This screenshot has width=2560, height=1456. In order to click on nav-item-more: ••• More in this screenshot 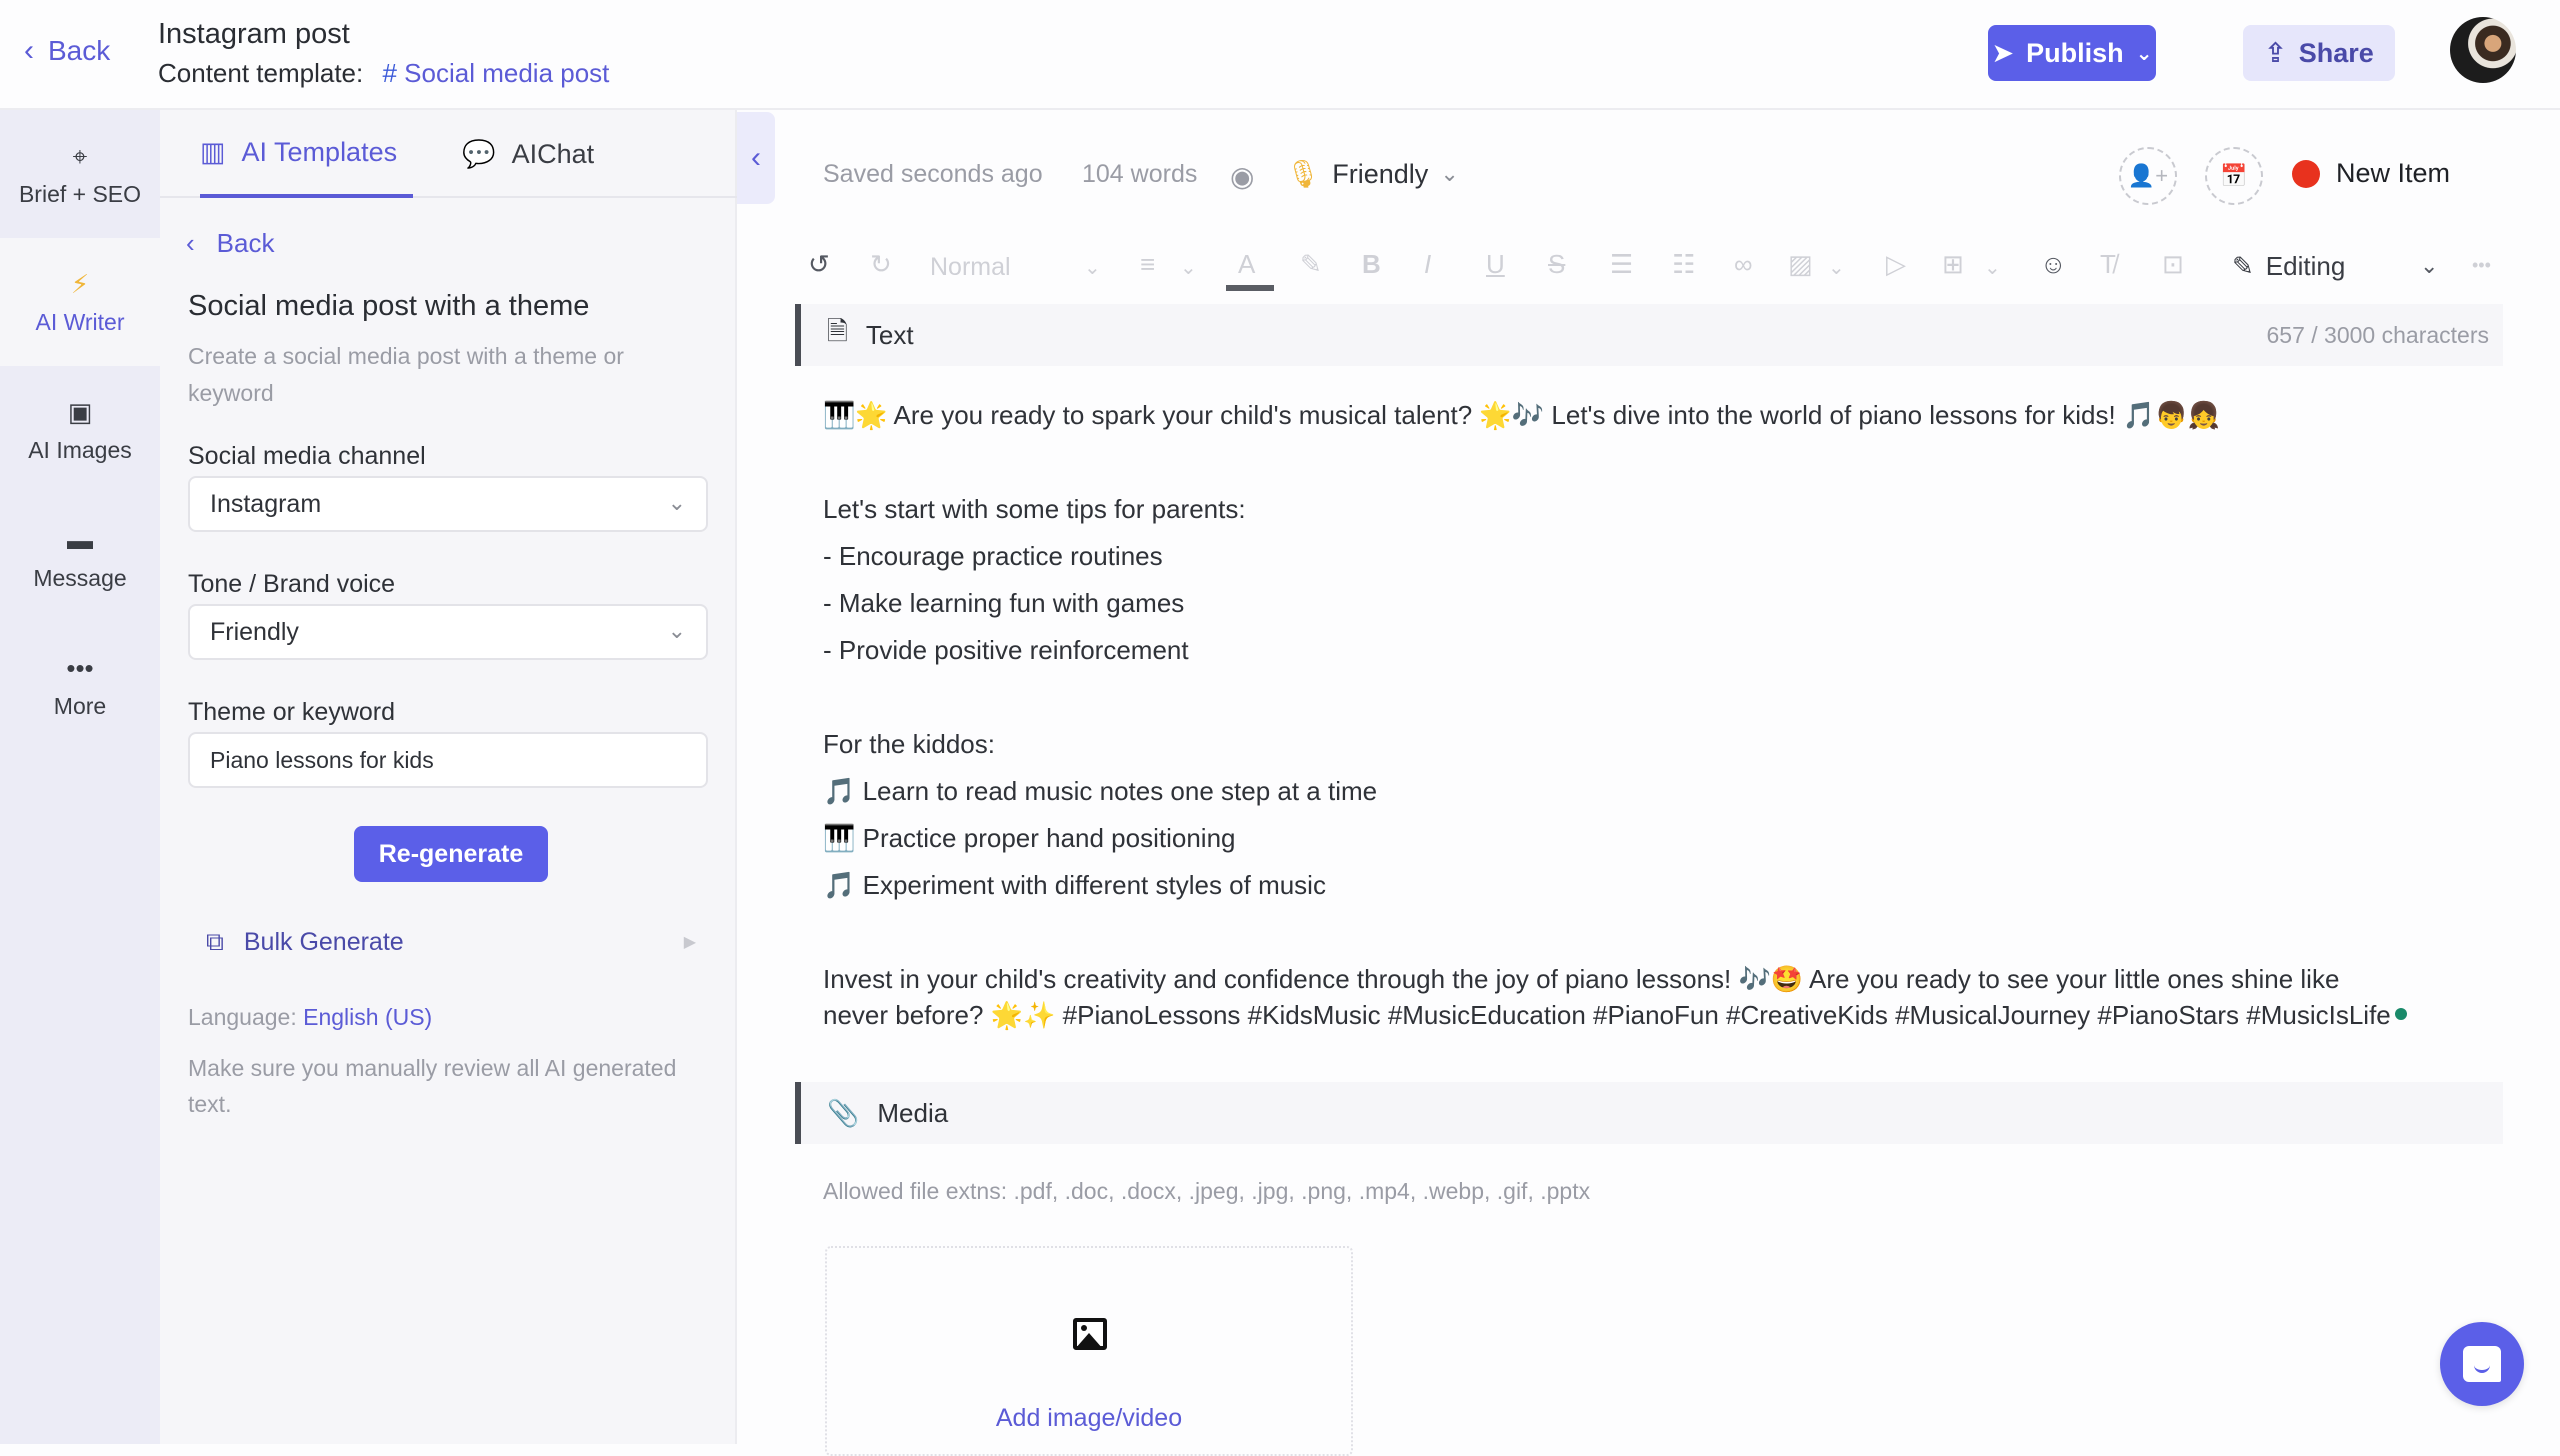, I will do `click(80, 686)`.